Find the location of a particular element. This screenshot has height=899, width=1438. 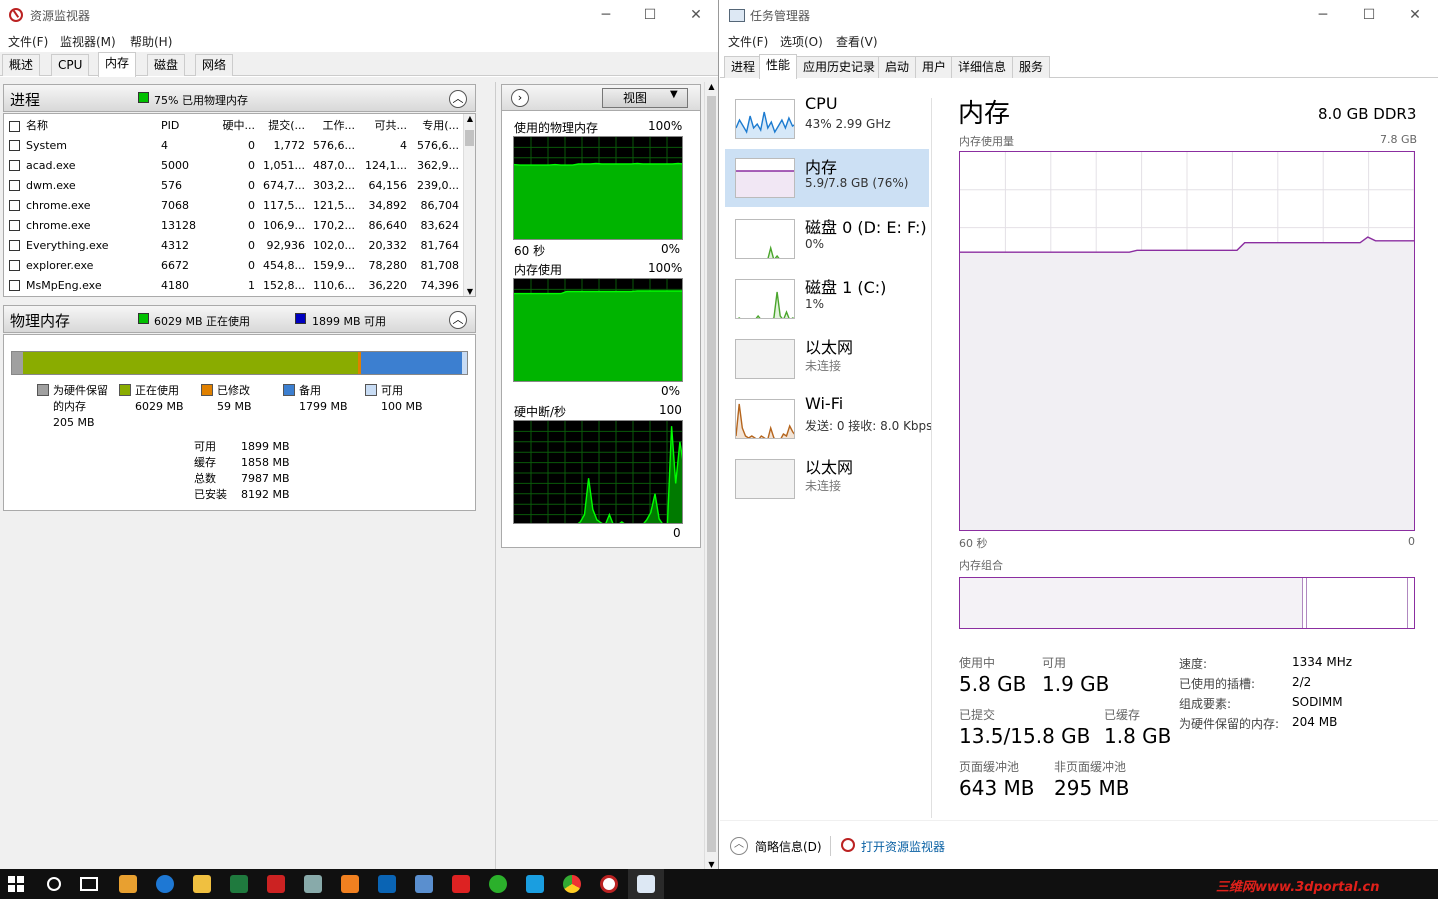

edge-icon is located at coordinates (165, 884).